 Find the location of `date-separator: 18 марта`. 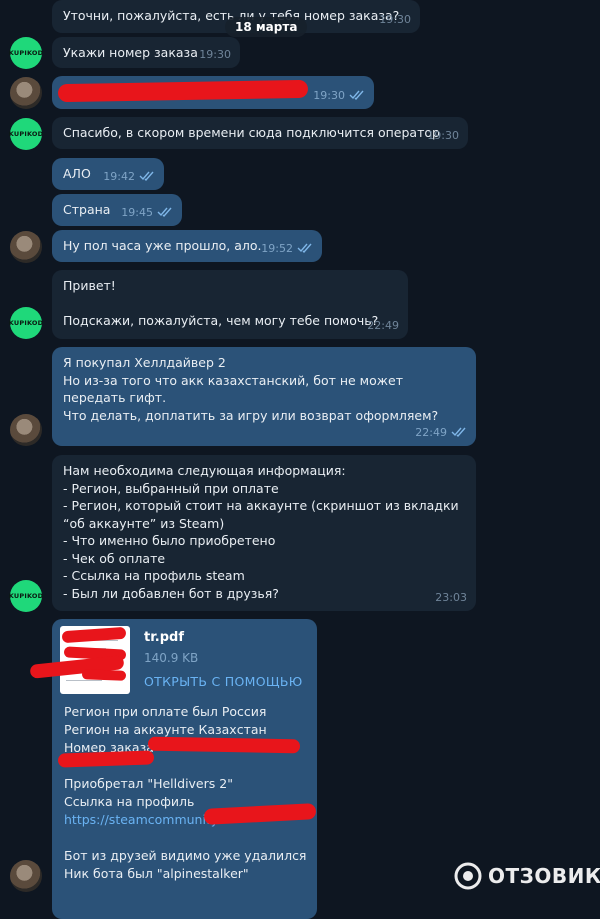

date-separator: 18 марта is located at coordinates (266, 27).